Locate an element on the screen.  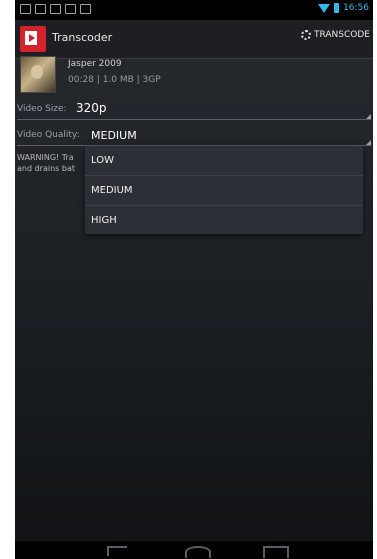
video-size-label: Video Size: is located at coordinates (42, 109).